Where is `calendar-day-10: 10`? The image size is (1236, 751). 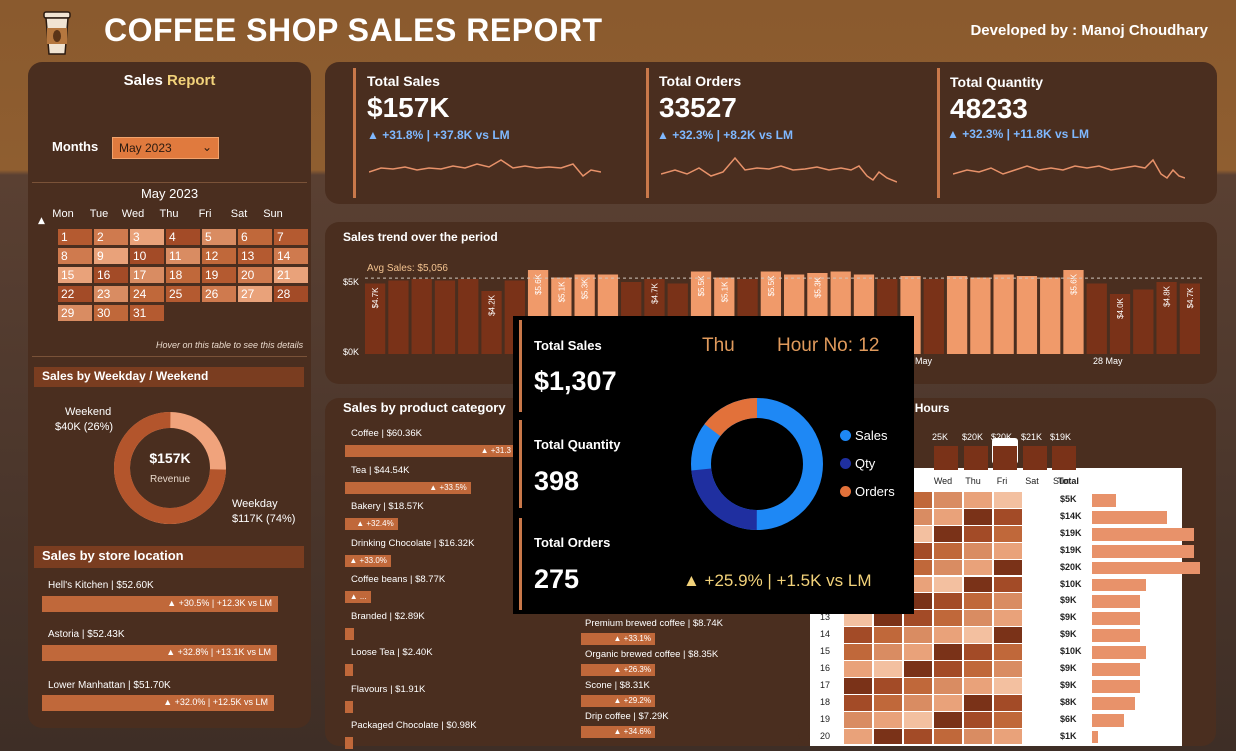 calendar-day-10: 10 is located at coordinates (147, 256).